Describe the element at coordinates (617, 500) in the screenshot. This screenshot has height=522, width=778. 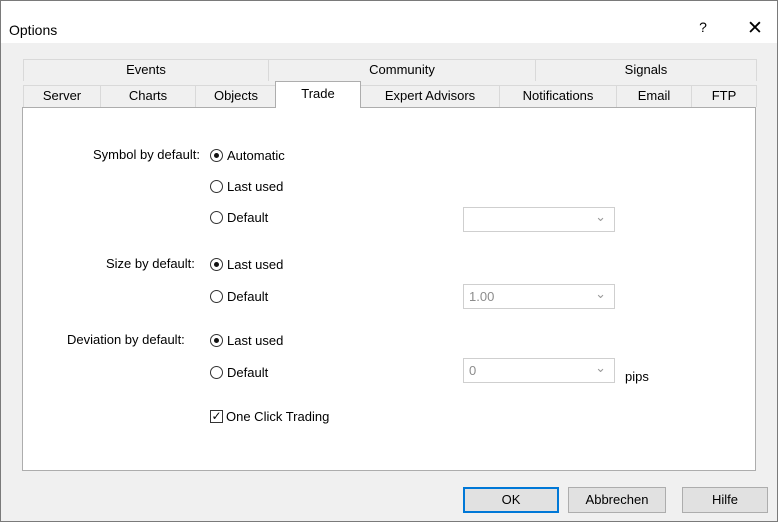
I see `cancel-button: Abbrechen` at that location.